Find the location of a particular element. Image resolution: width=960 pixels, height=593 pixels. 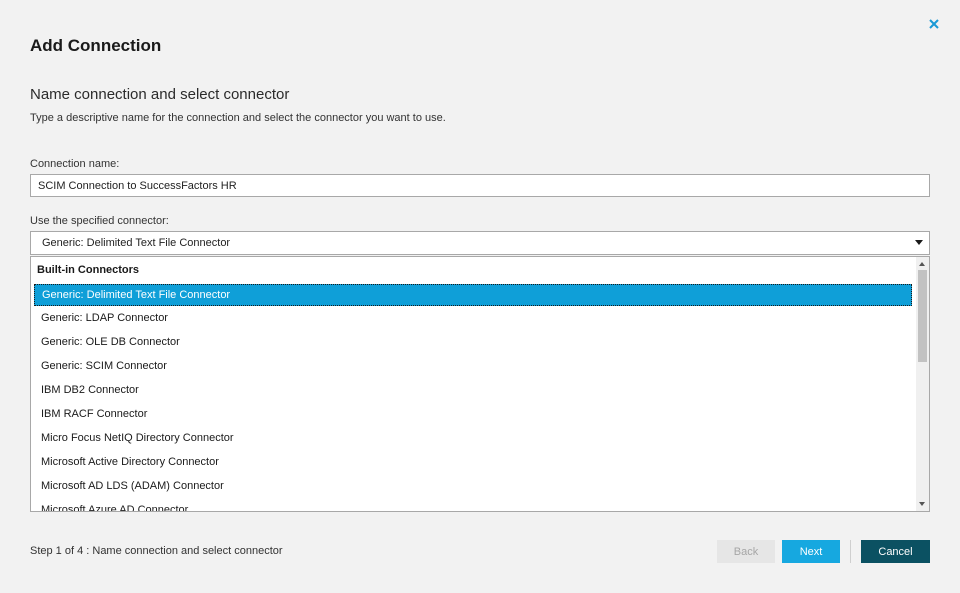

section-heading: Name connection and select connector is located at coordinates (160, 94).